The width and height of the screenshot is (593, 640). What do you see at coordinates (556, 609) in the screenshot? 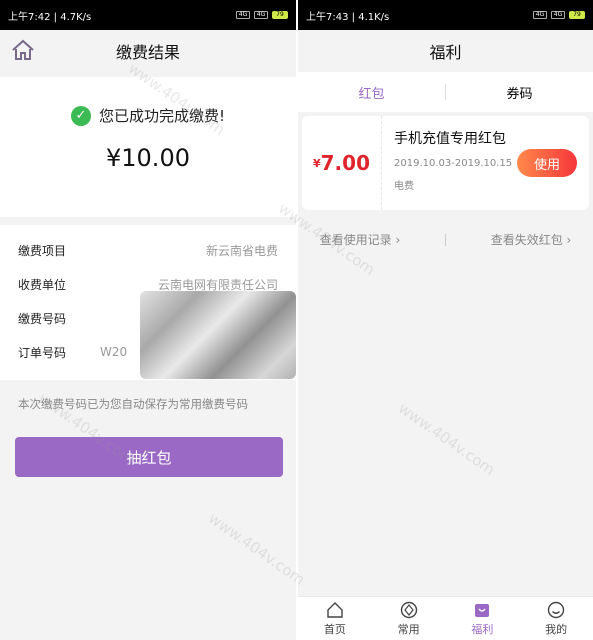
I see `mine-icon` at bounding box center [556, 609].